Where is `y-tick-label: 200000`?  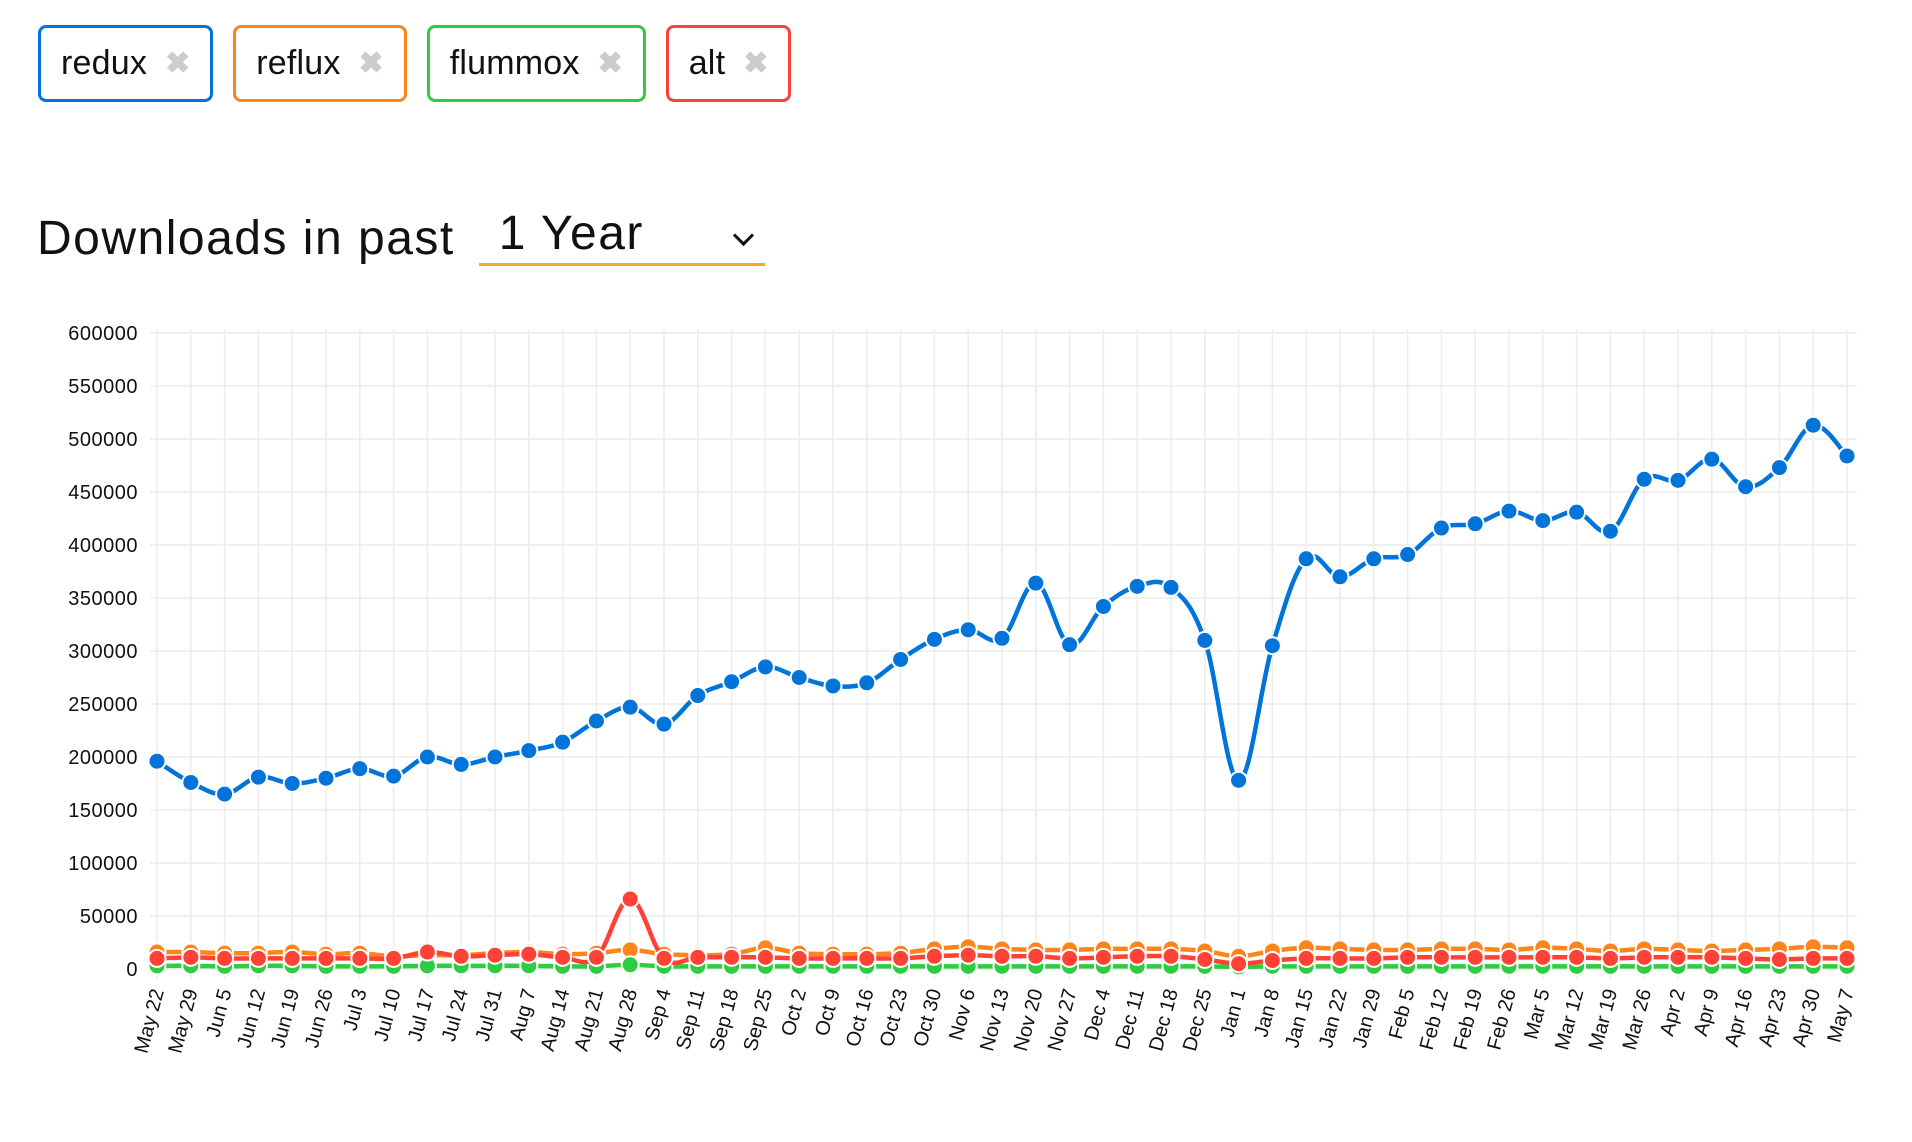
y-tick-label: 200000 is located at coordinates (103, 758).